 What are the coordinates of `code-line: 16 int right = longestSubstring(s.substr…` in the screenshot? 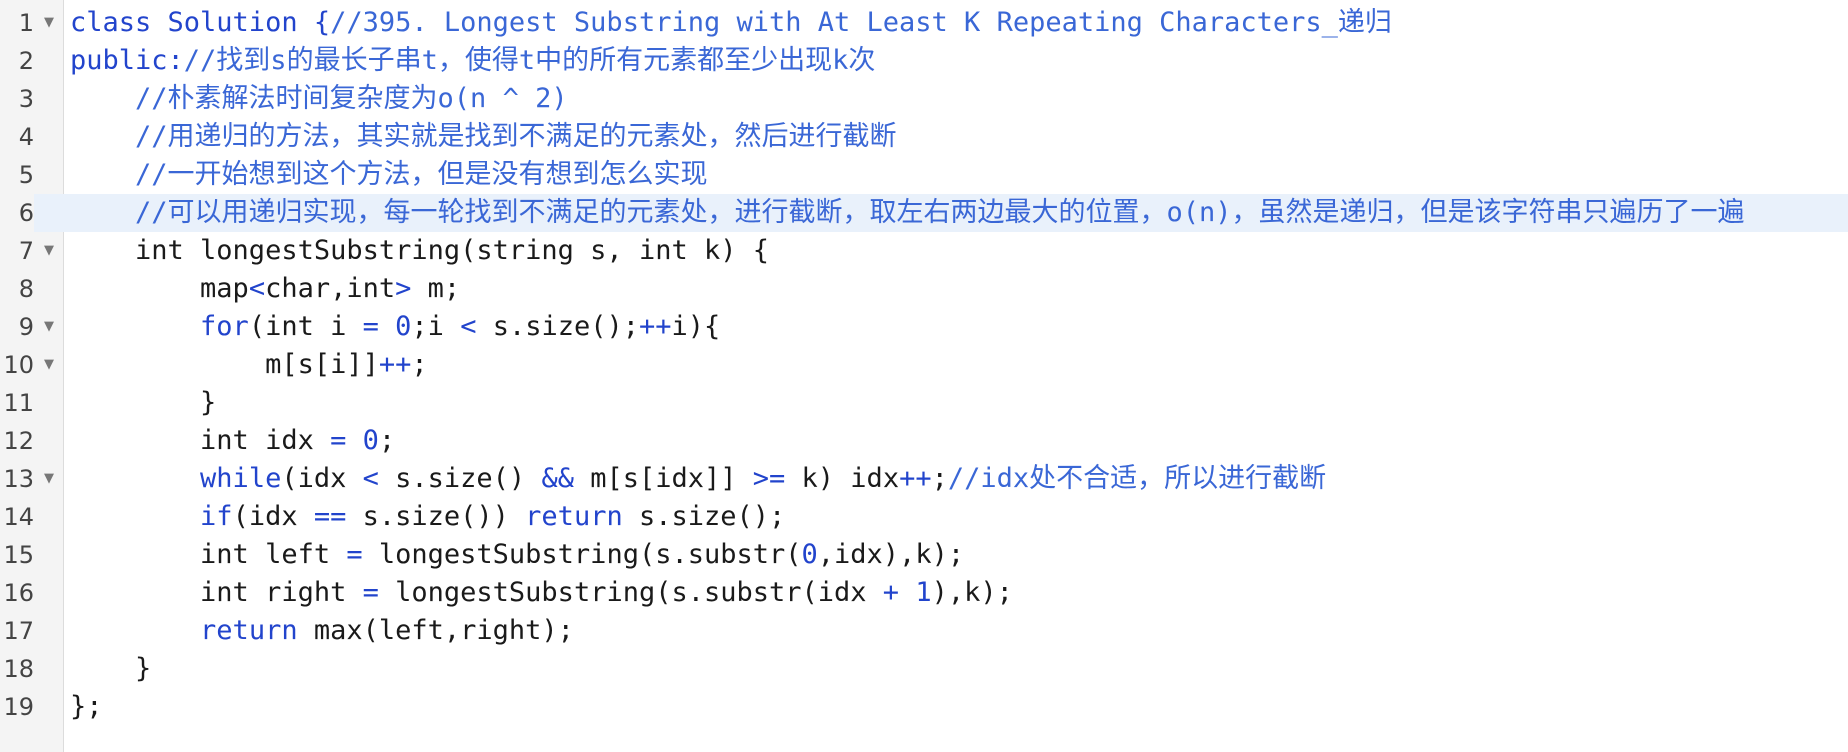 It's located at (924, 593).